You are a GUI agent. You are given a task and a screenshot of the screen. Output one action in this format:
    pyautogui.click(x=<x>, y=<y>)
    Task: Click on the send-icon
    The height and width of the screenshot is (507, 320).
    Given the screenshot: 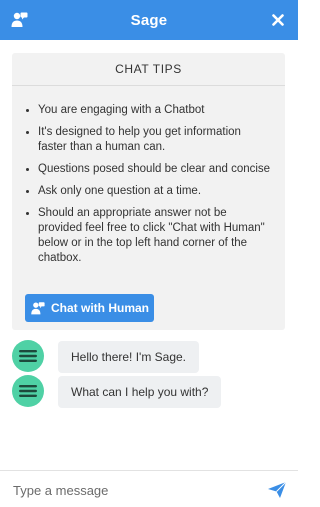 What is the action you would take?
    pyautogui.click(x=277, y=489)
    